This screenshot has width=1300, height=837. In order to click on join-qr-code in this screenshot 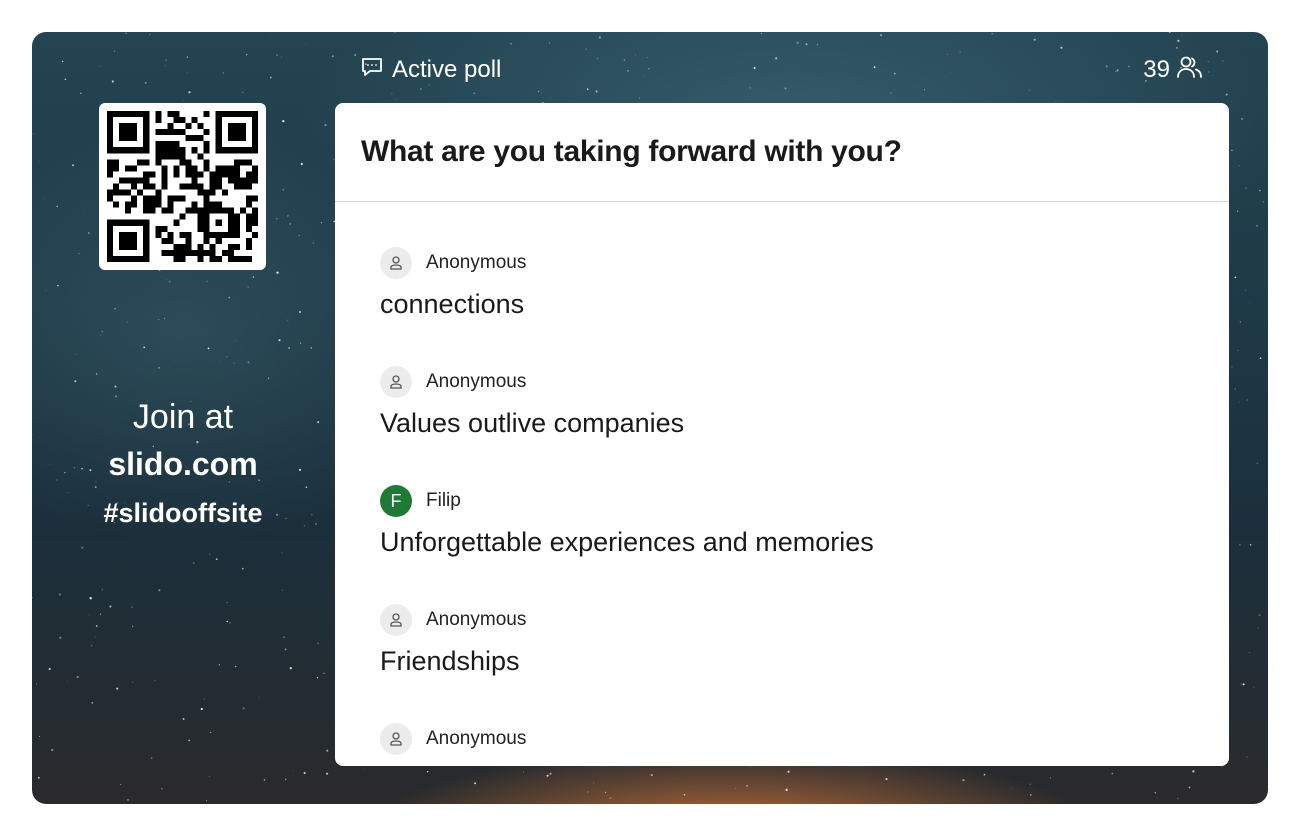, I will do `click(182, 186)`.